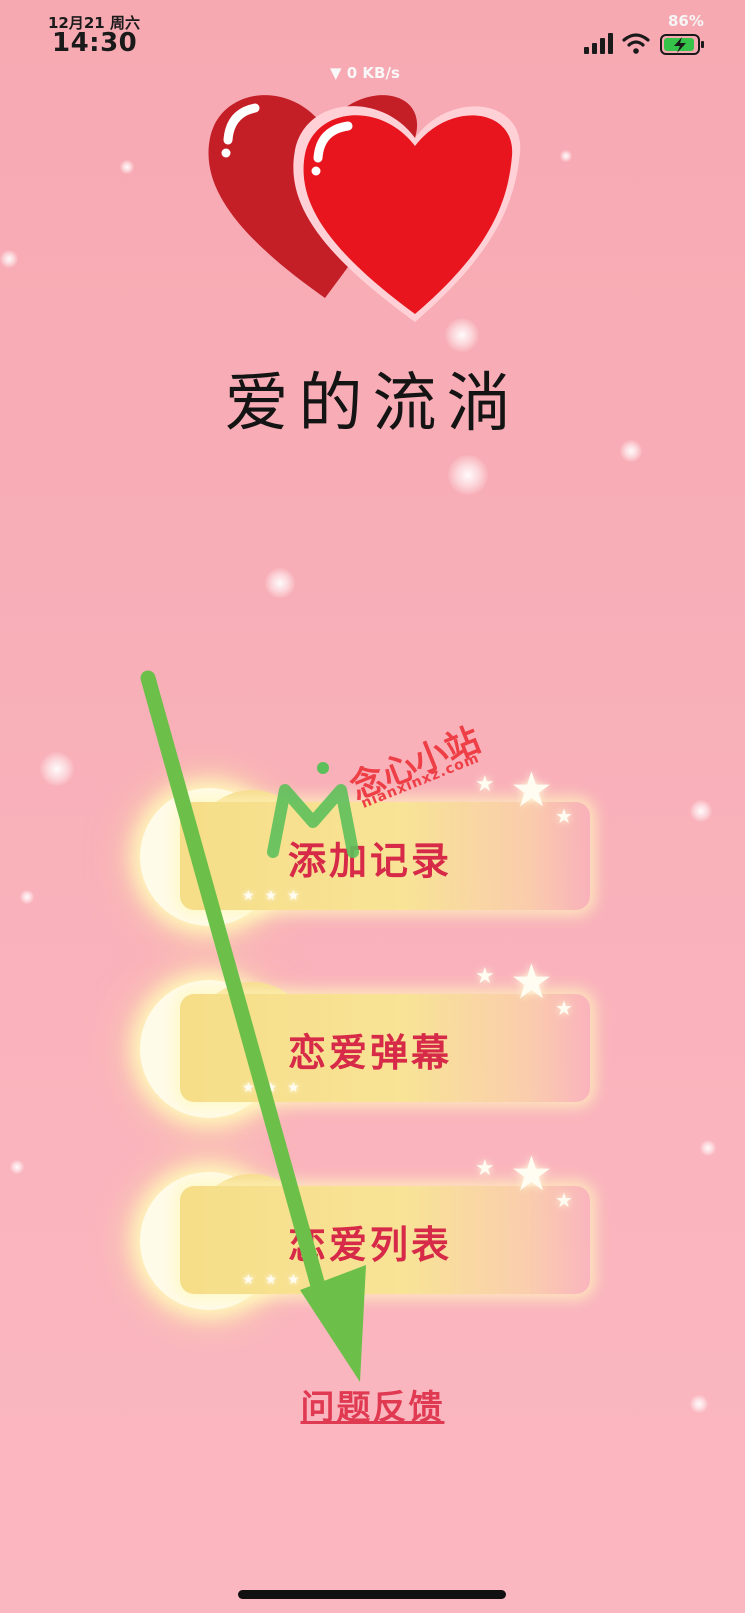 This screenshot has width=745, height=1613. I want to click on annotation-arrow-icon, so click(253, 1026).